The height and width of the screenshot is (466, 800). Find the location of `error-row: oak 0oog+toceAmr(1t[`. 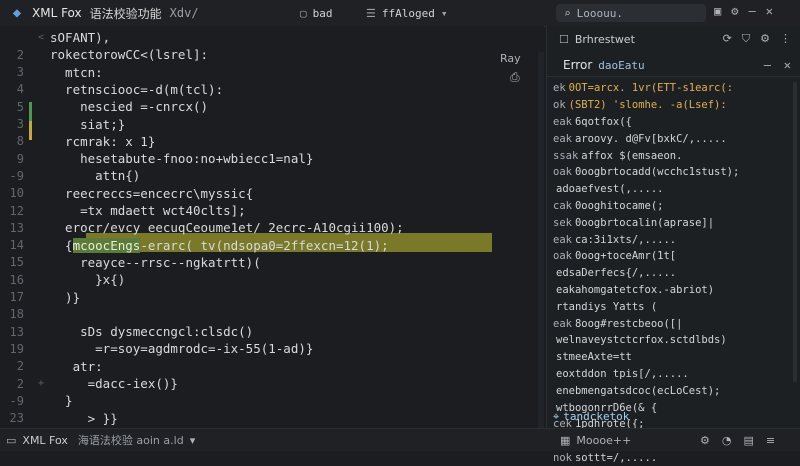

error-row: oak 0oog+toceAmr(1t[ is located at coordinates (668, 256).